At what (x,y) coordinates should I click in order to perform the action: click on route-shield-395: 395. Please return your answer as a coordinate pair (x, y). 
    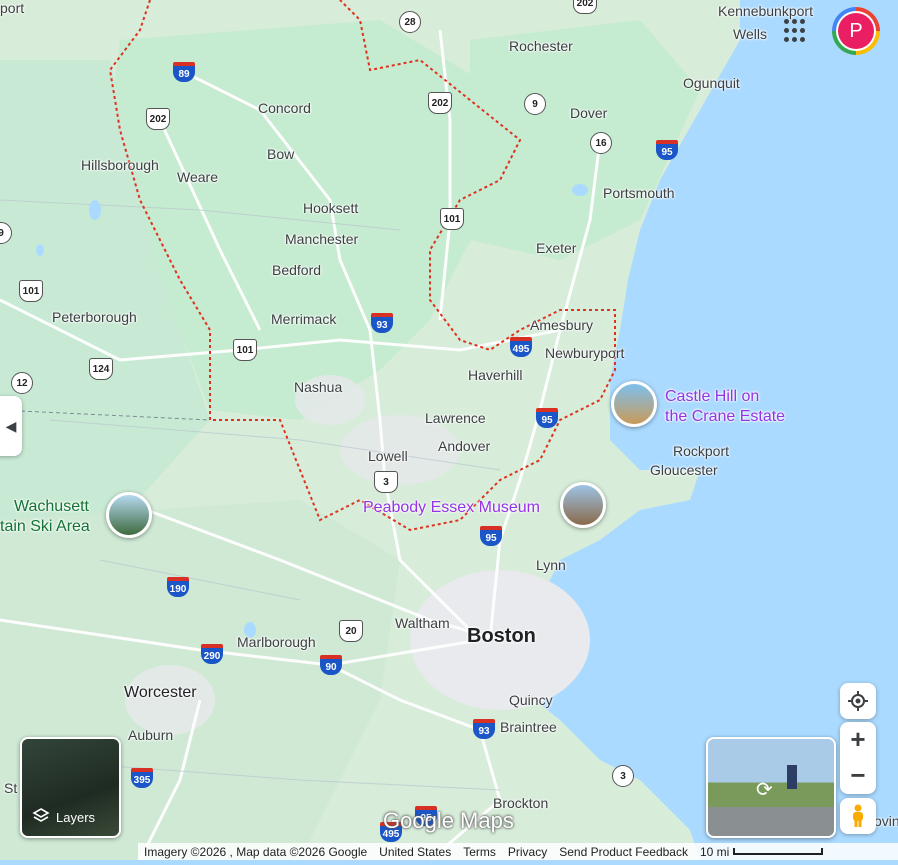
    Looking at the image, I should click on (142, 778).